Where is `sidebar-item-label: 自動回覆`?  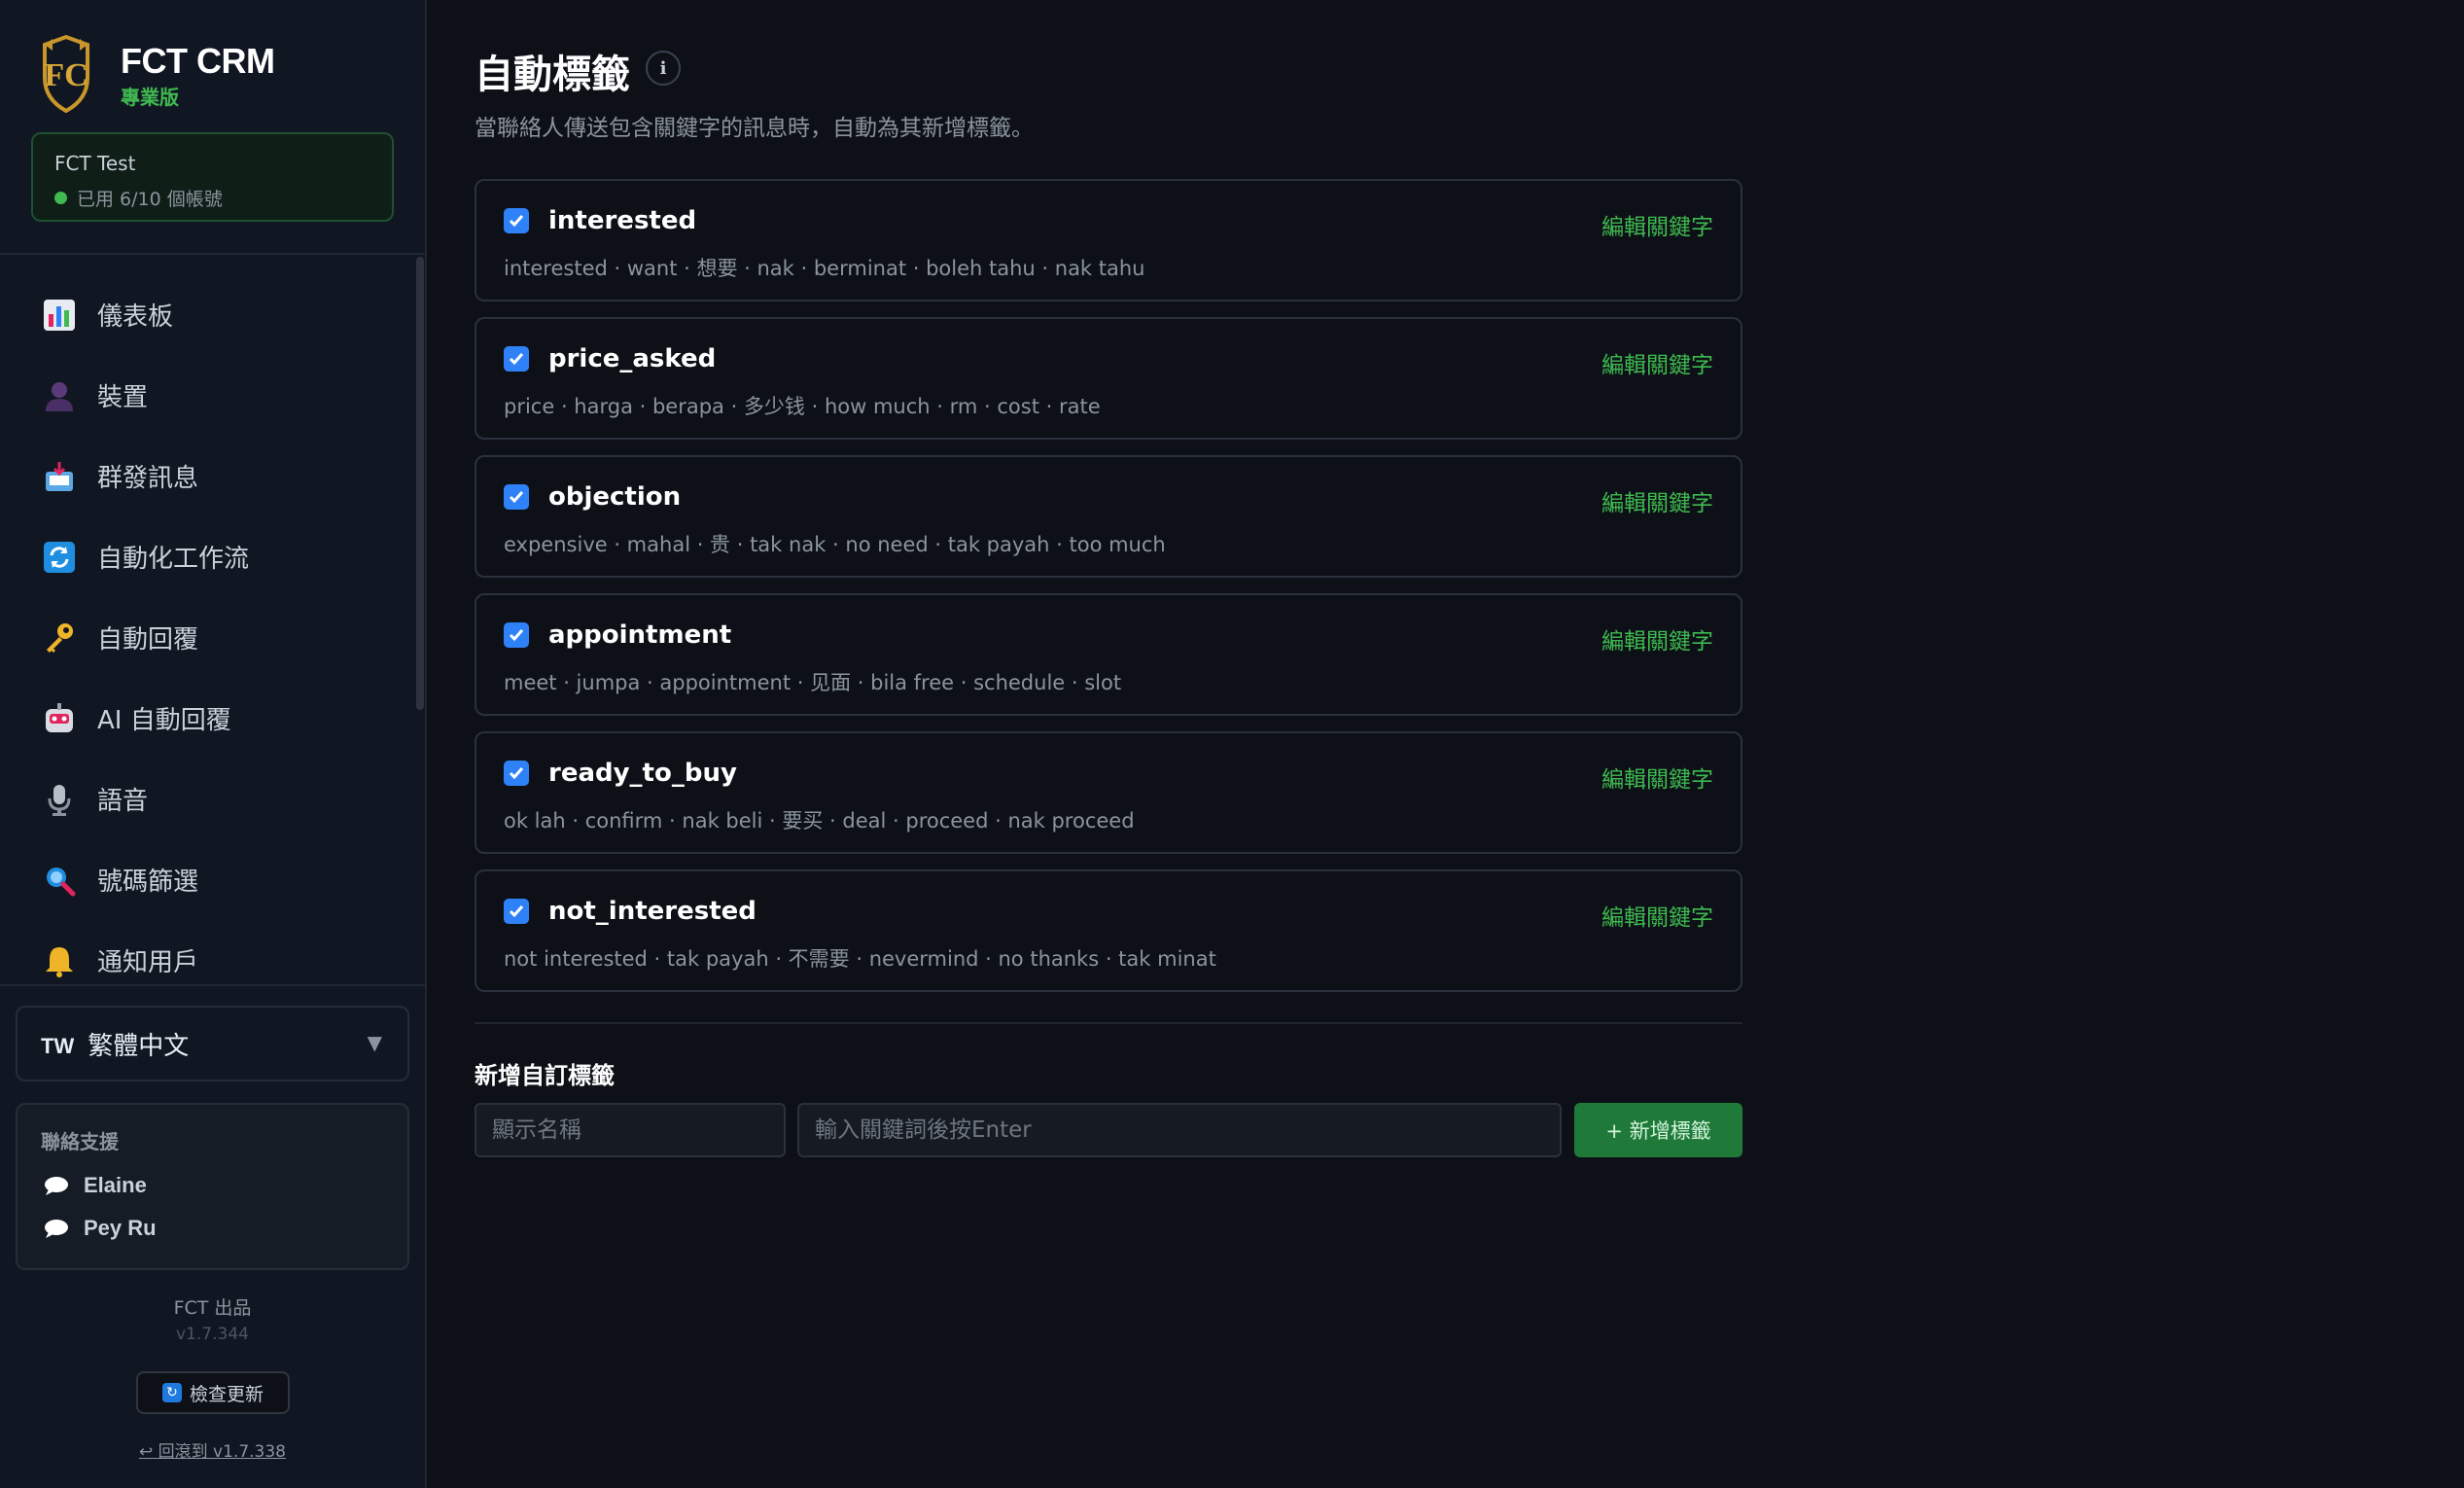
sidebar-item-label: 自動回覆 is located at coordinates (148, 640).